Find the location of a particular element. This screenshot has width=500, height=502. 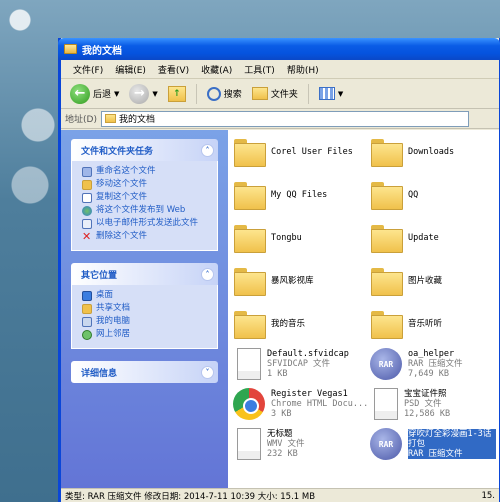

file-item-myqq: My QQ Files is located at coordinates (280, 195).